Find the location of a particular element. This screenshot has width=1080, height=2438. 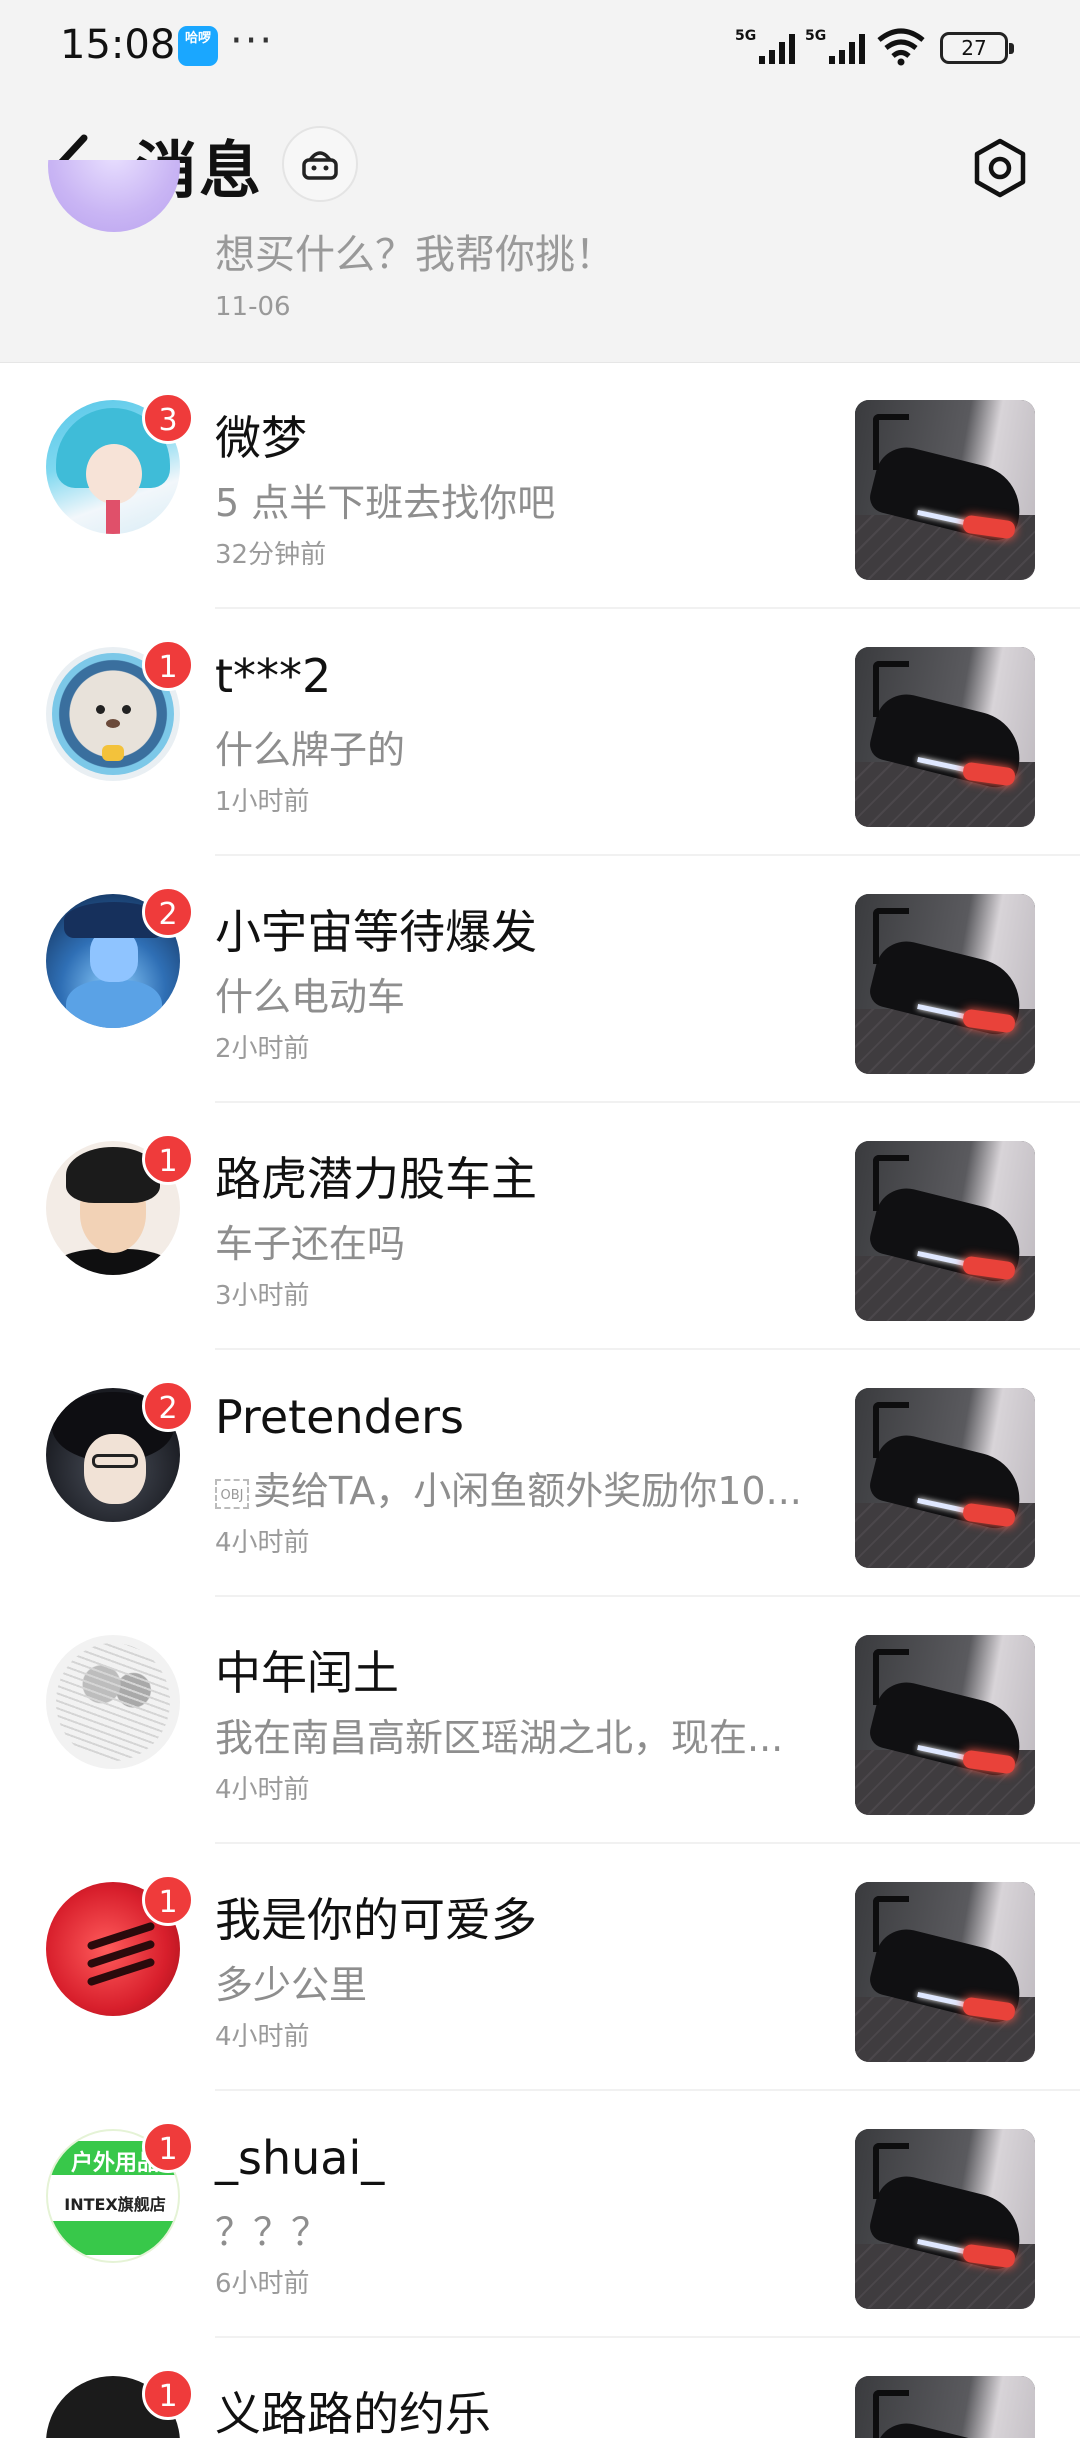

more-notifications-icon: ··· is located at coordinates (252, 41).